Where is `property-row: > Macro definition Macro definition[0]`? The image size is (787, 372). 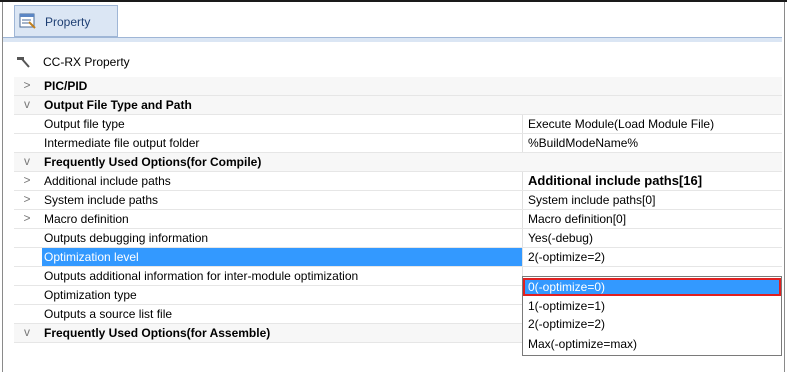 property-row: > Macro definition Macro definition[0] is located at coordinates (398, 219).